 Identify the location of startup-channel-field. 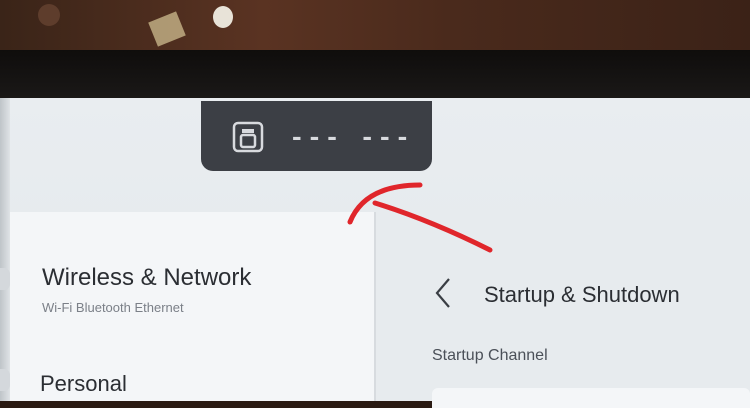
(591, 398).